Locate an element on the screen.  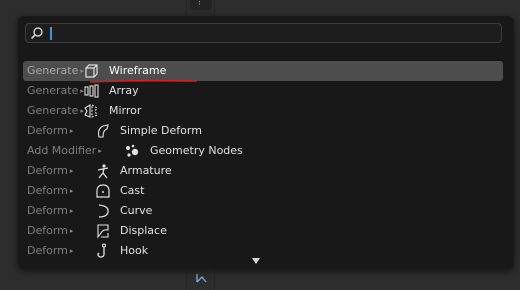
menu-item-label: Armature is located at coordinates (146, 170).